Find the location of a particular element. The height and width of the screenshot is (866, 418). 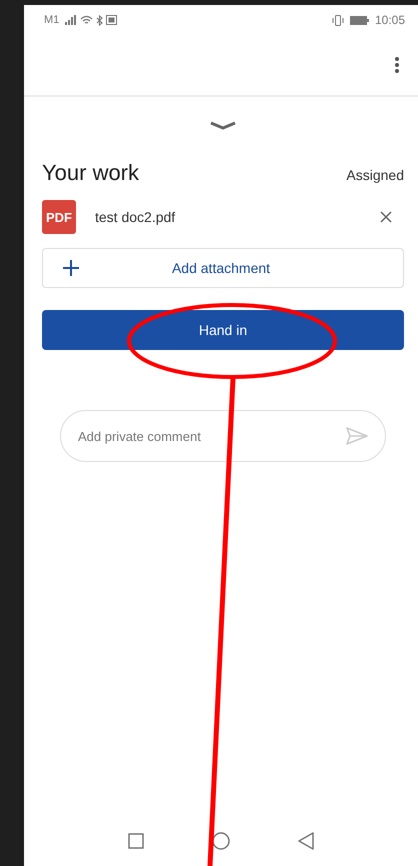

vibrate-icon is located at coordinates (338, 20).